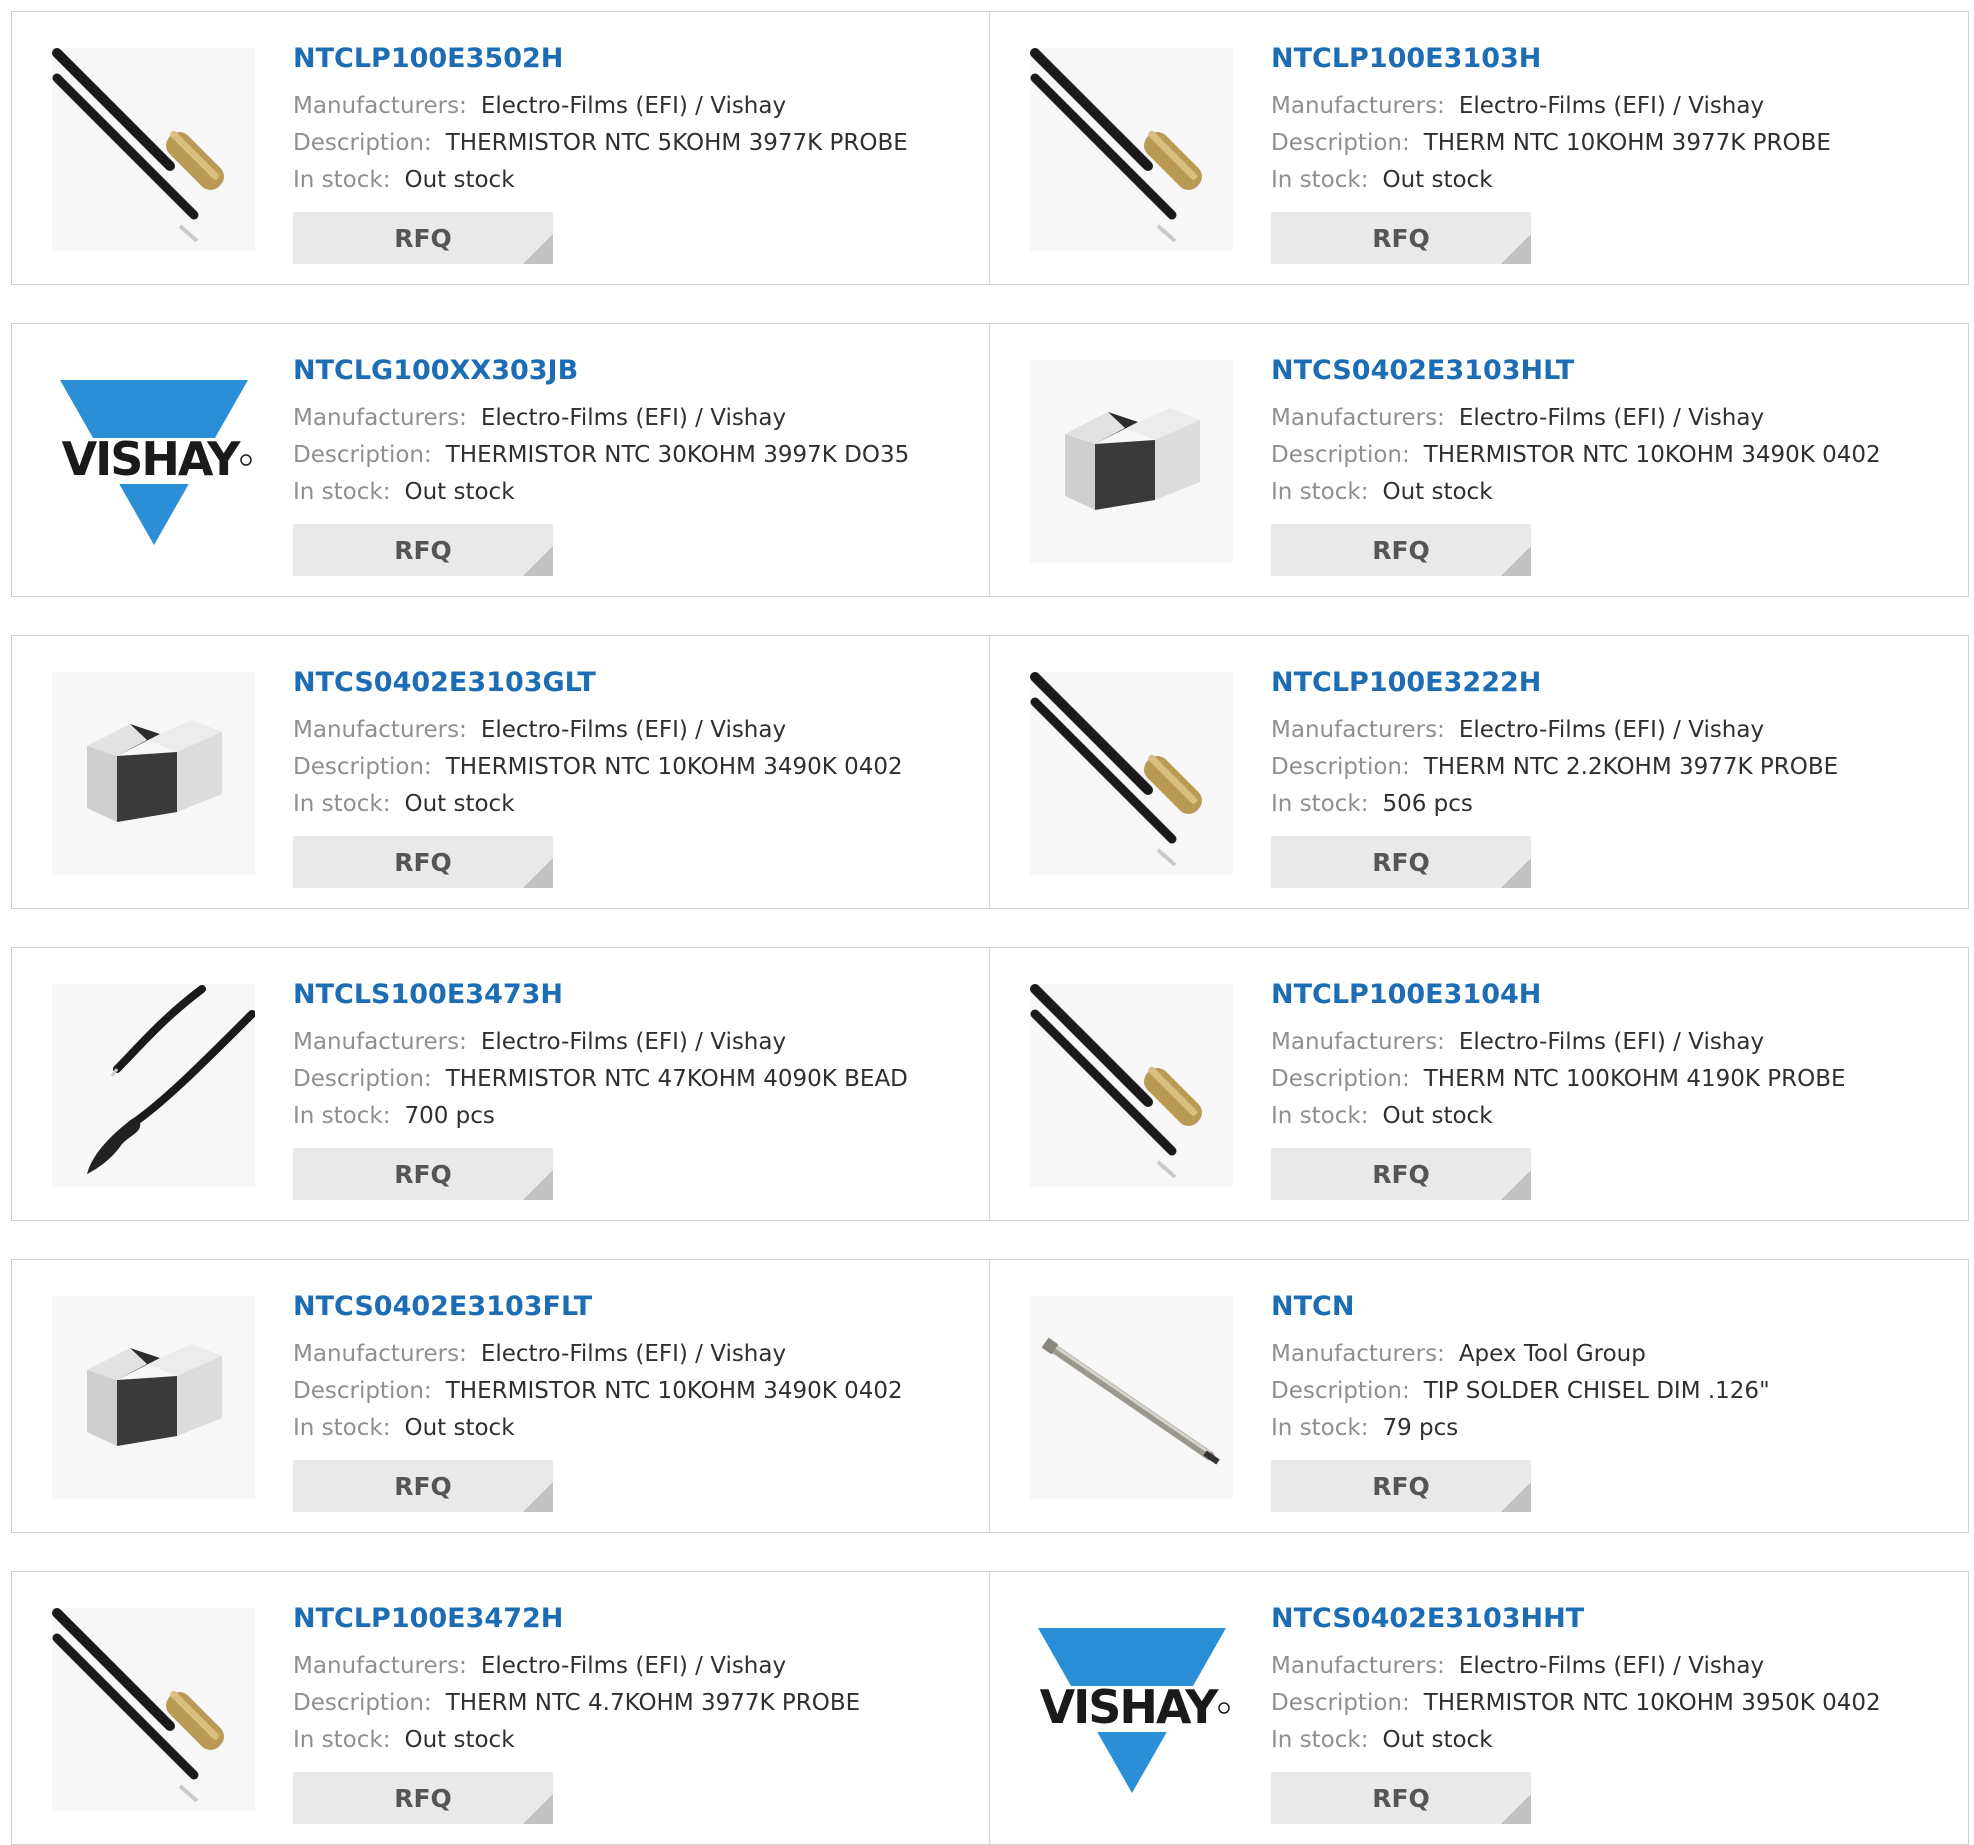 The image size is (1974, 1845). What do you see at coordinates (1609, 371) in the screenshot?
I see `part-number-link: NTCS0402E3103HLT` at bounding box center [1609, 371].